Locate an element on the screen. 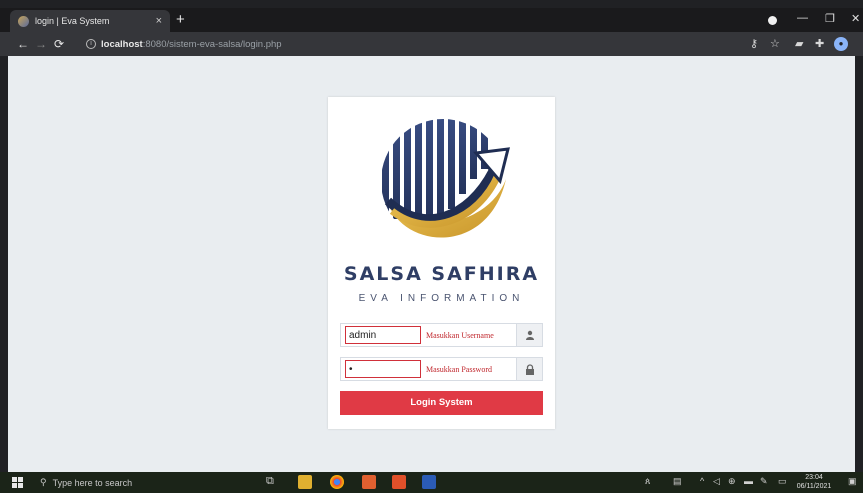 This screenshot has width=863, height=493. password-hint: Masukkan Password is located at coordinates (459, 369).